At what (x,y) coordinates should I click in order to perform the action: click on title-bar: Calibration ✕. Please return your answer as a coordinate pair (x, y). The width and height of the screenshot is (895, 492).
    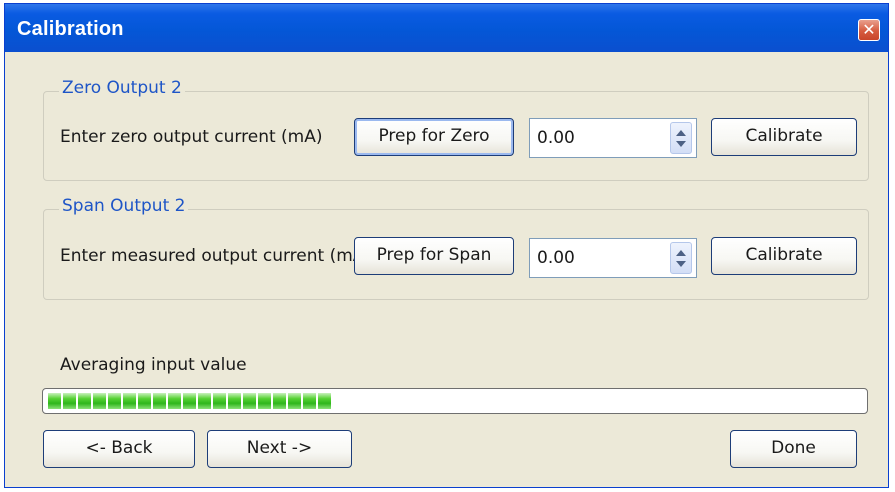
    Looking at the image, I should click on (446, 28).